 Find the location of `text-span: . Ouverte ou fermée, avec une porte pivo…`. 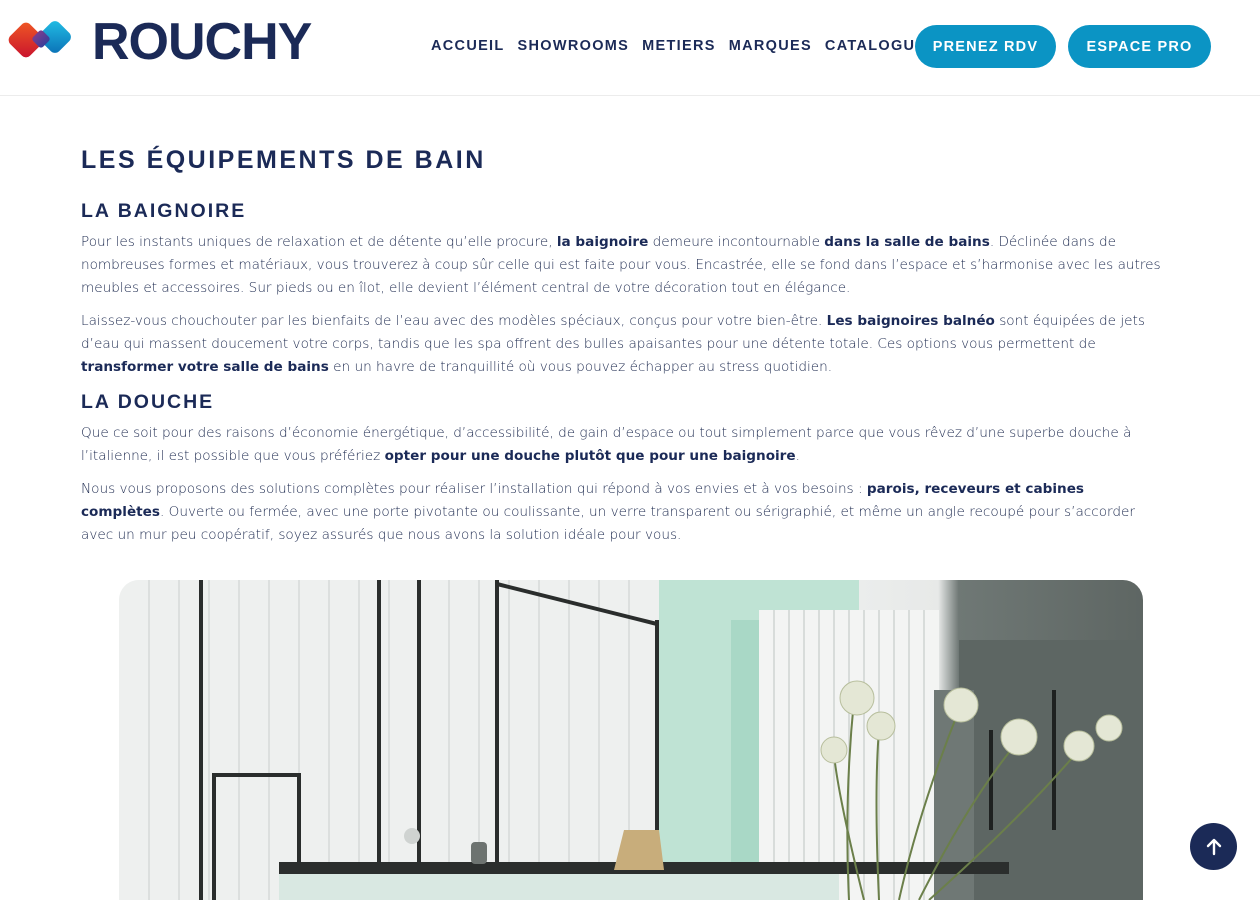

text-span: . Ouverte ou fermée, avec une porte pivo… is located at coordinates (608, 523).